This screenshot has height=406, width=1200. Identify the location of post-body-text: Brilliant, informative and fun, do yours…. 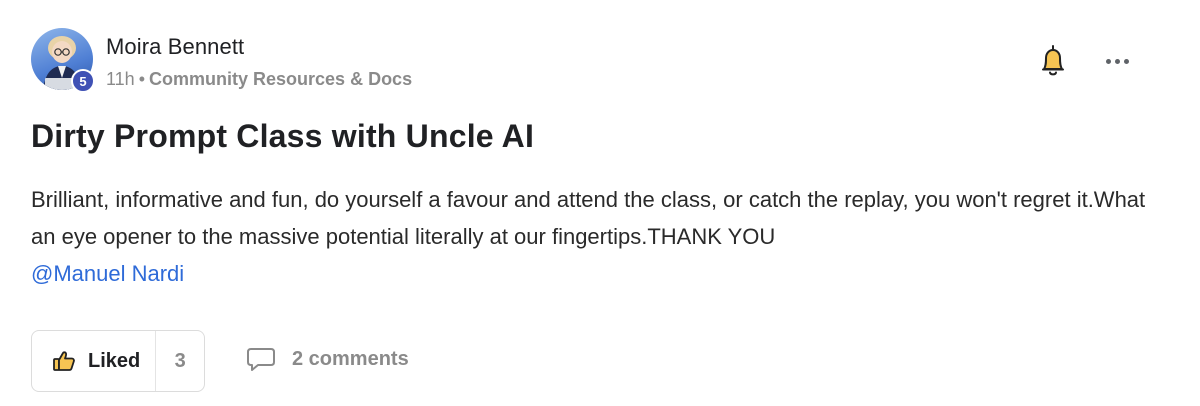
(588, 218).